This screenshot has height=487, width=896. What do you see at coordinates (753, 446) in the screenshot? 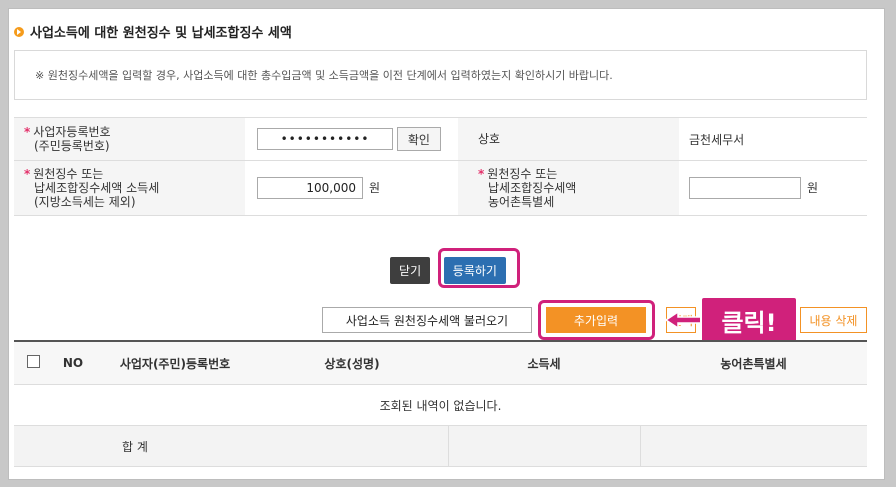
I see `total-rural-tax` at bounding box center [753, 446].